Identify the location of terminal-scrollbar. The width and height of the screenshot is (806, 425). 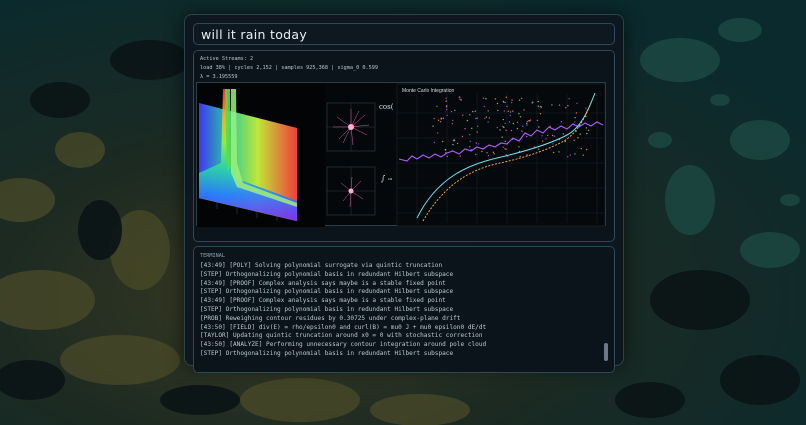
(606, 352).